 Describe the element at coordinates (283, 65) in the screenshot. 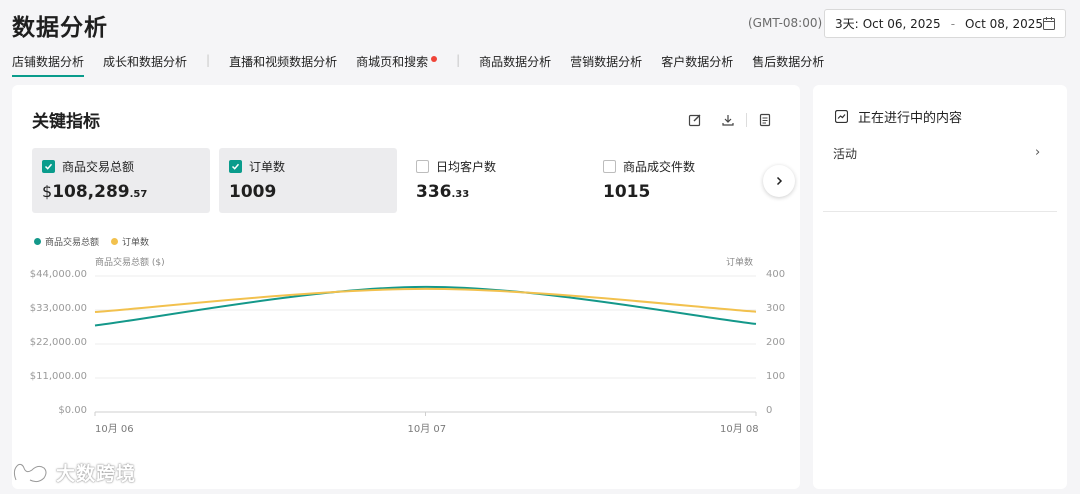

I see `tab-live-video-analysis: 直播和视频数据分析` at that location.